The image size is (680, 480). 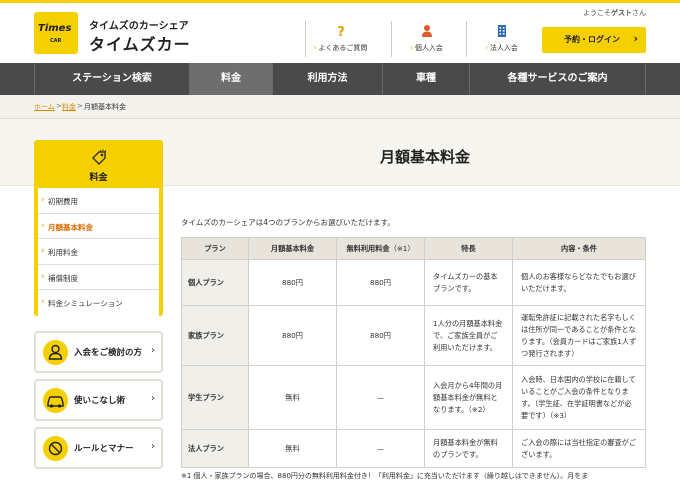 What do you see at coordinates (579, 448) in the screenshot?
I see `conditions-cell: ご入会の際には当社指定の審査がございます。` at bounding box center [579, 448].